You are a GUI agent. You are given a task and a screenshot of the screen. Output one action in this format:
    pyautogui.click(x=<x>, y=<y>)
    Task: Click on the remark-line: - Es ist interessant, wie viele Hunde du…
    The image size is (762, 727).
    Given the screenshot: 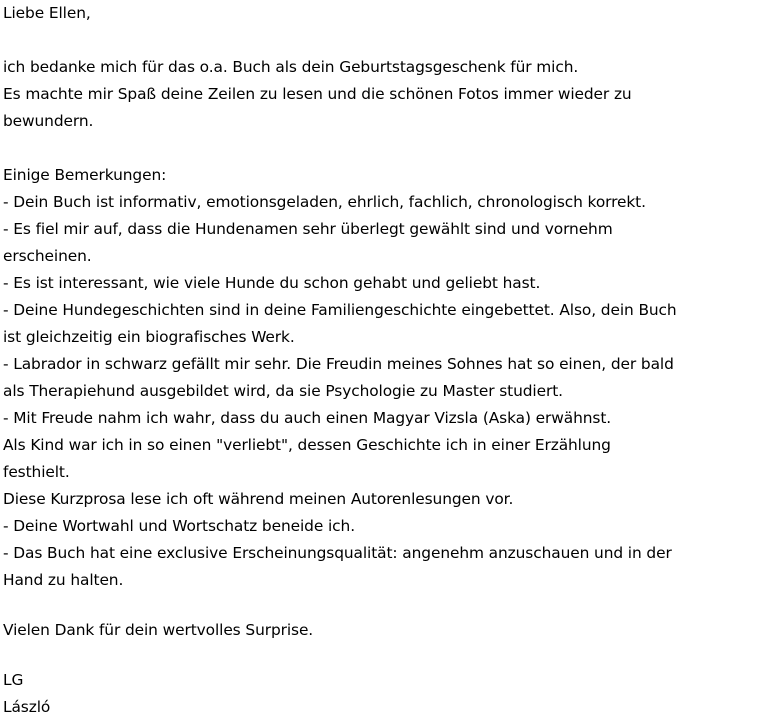 What is the action you would take?
    pyautogui.click(x=272, y=283)
    